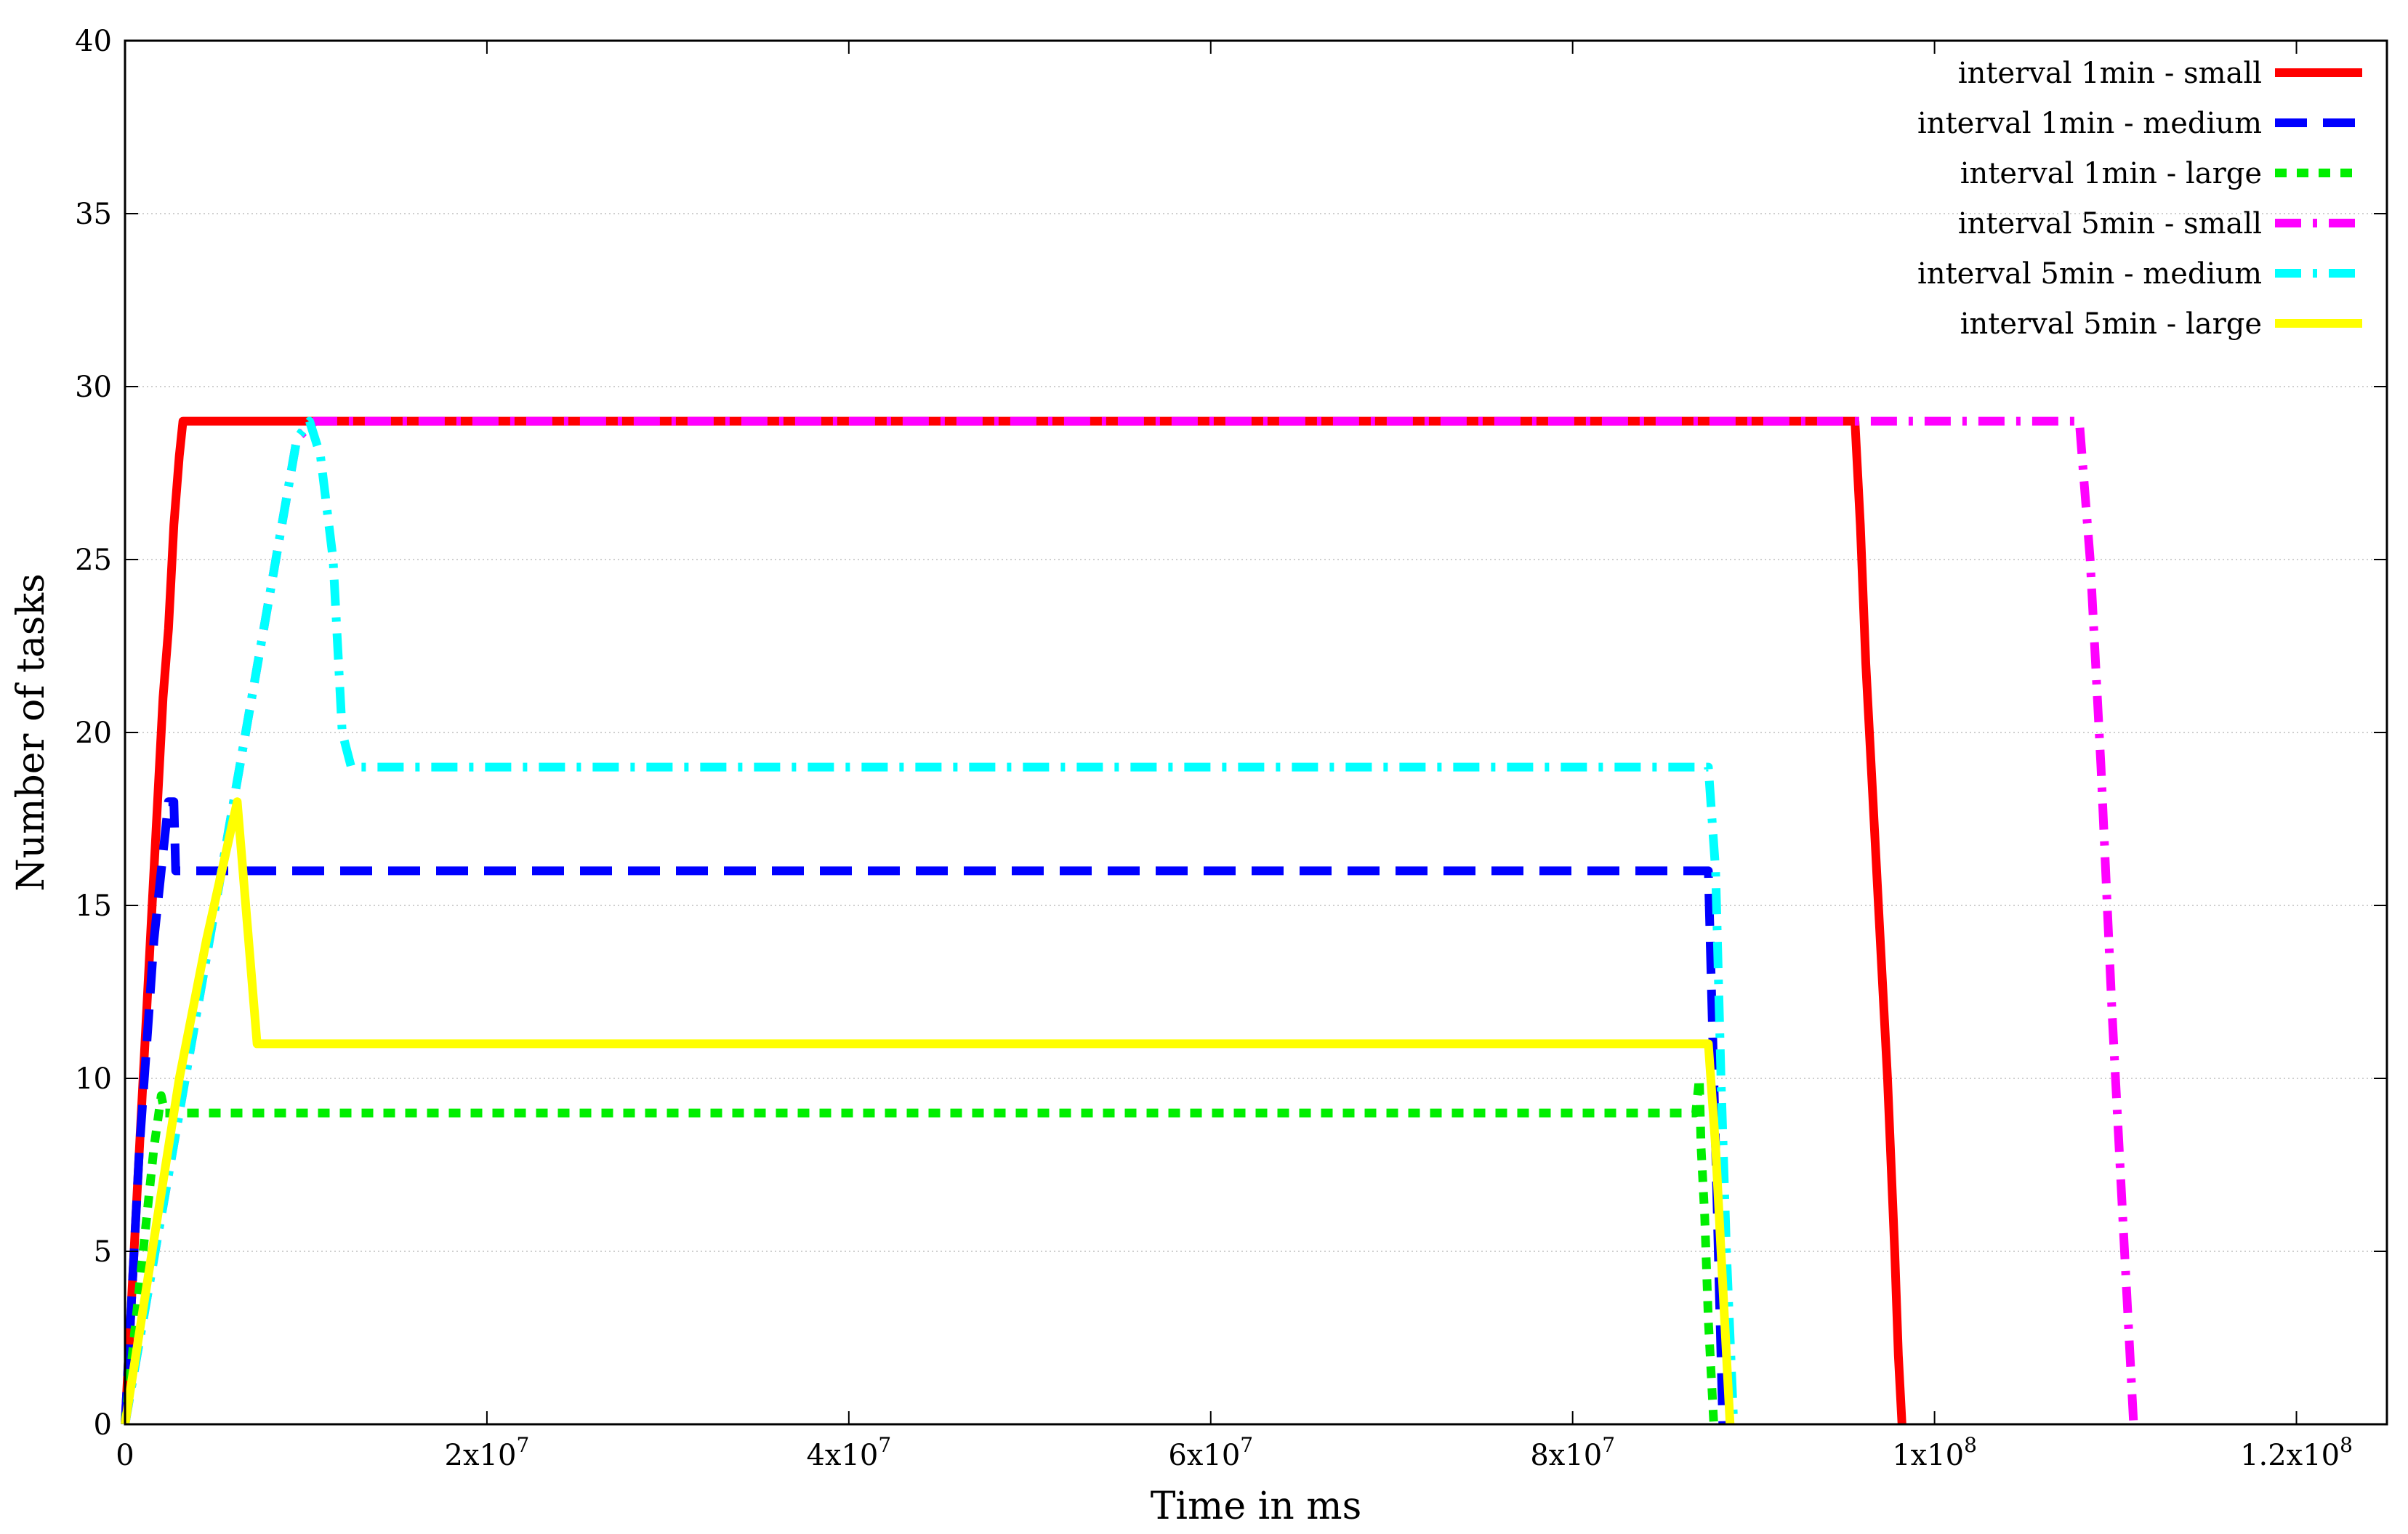 This screenshot has width=2408, height=1534. I want to click on y-tick-label: 5, so click(103, 1252).